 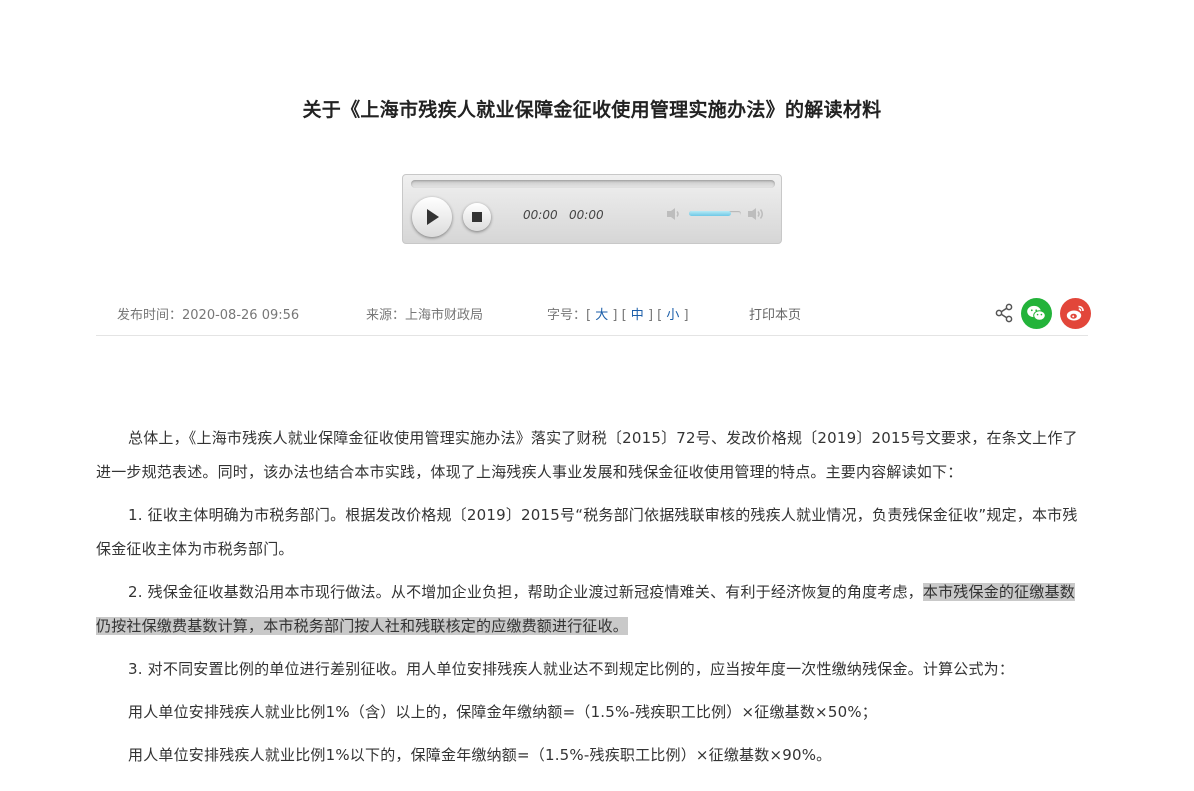 What do you see at coordinates (710, 213) in the screenshot?
I see `volume-level` at bounding box center [710, 213].